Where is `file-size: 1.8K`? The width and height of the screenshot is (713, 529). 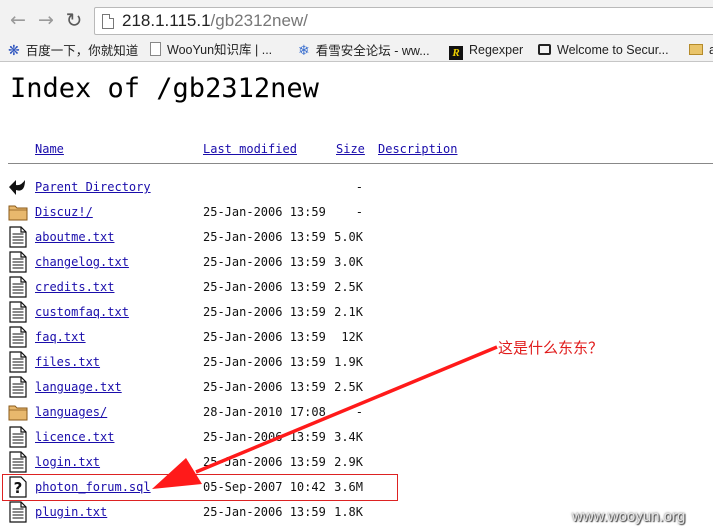 file-size: 1.8K is located at coordinates (348, 512).